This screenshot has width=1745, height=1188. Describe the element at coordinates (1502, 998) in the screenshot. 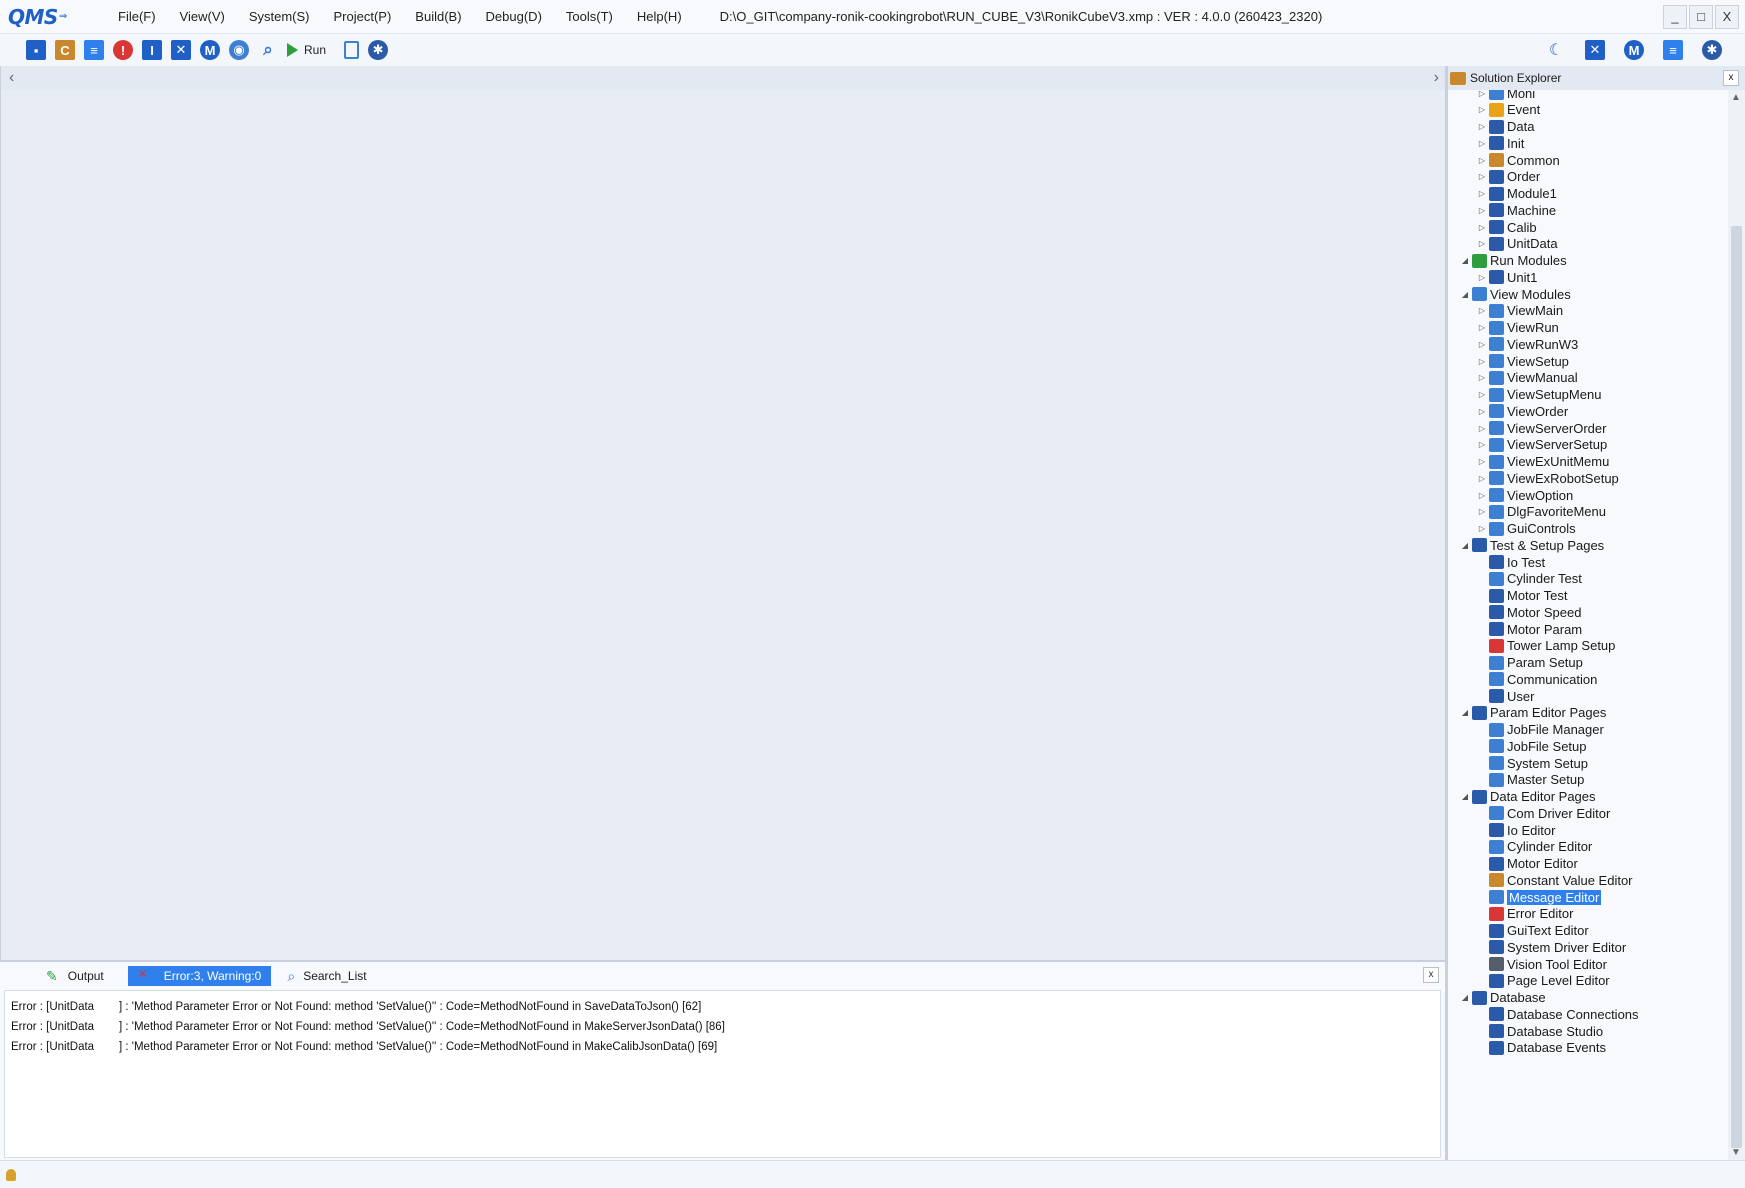

I see `tree-node-database: ◢ Database` at that location.